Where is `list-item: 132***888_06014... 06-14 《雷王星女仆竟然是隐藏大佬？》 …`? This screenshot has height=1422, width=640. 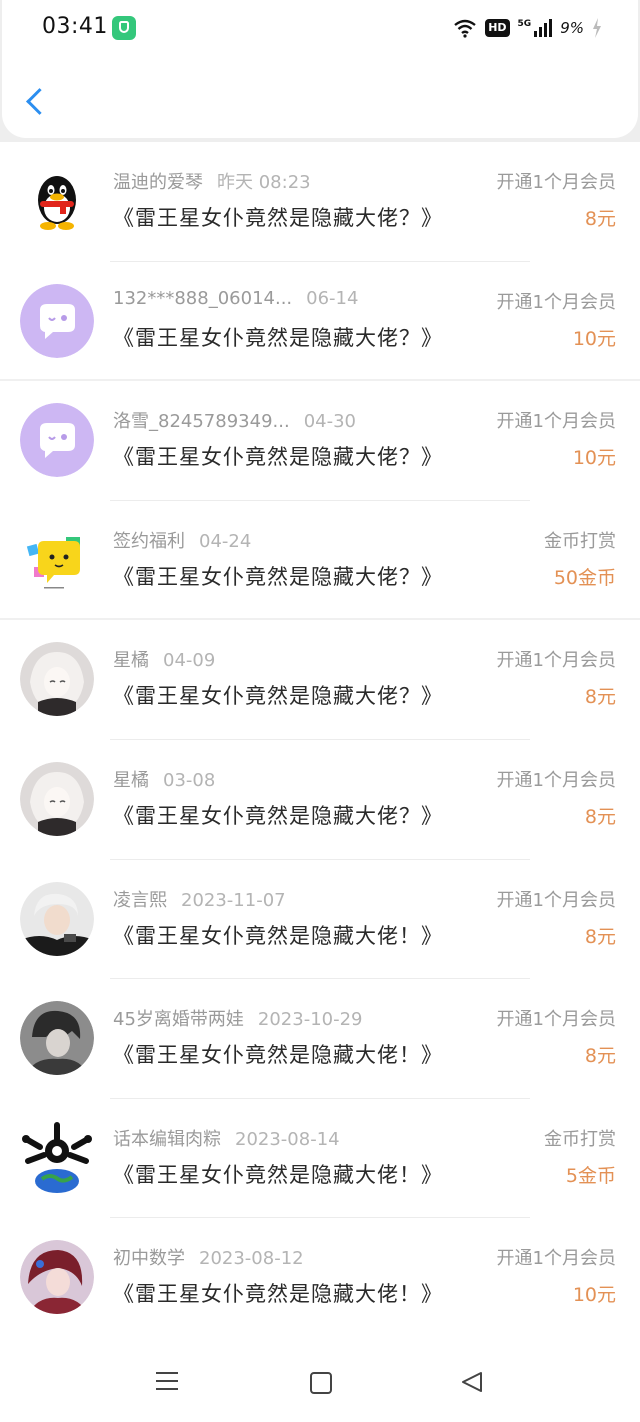 list-item: 132***888_06014... 06-14 《雷王星女仆竟然是隐藏大佬？》 … is located at coordinates (320, 322).